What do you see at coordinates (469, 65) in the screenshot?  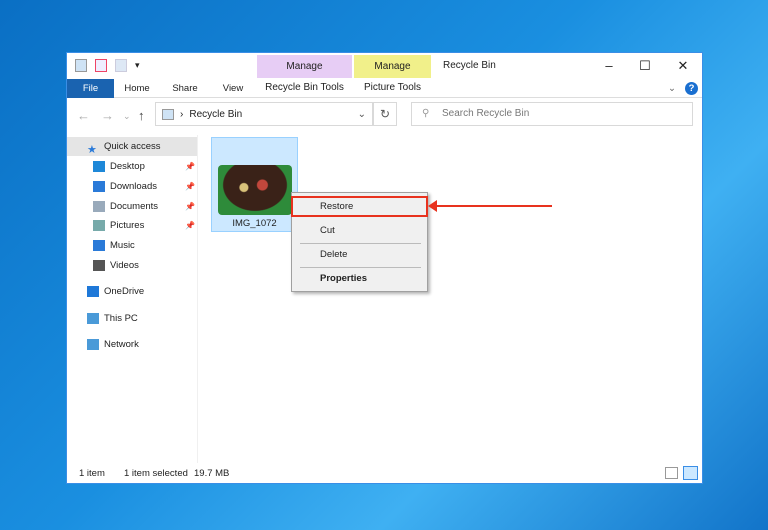 I see `window-title: Recycle Bin` at bounding box center [469, 65].